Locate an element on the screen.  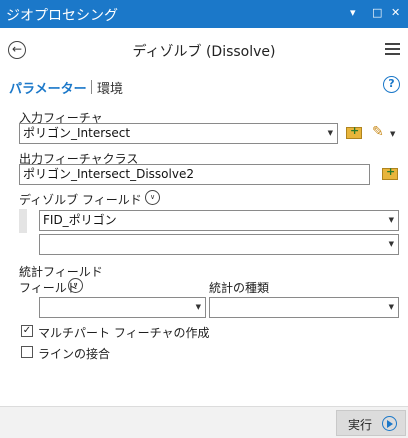
multipart-label: マルチパート フィーチャの作成 is located at coordinates (124, 333).